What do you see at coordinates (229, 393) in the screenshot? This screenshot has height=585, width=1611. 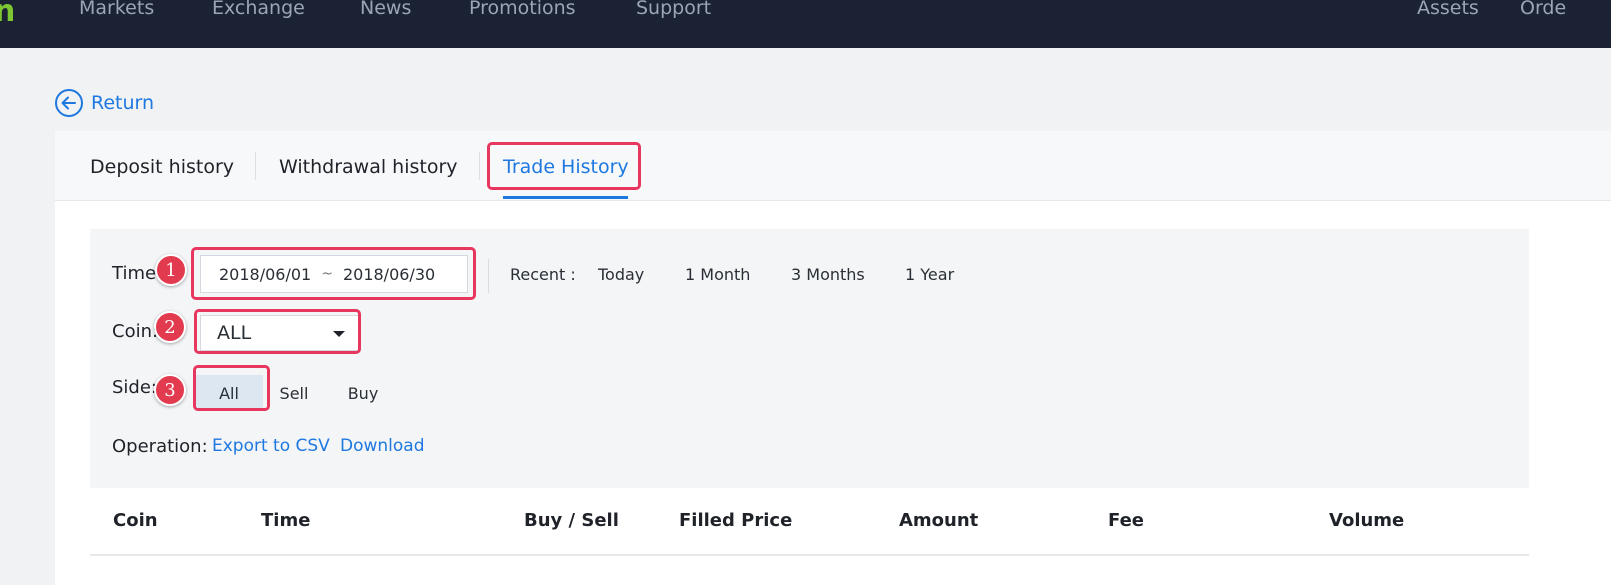 I see `side-option-all: All` at bounding box center [229, 393].